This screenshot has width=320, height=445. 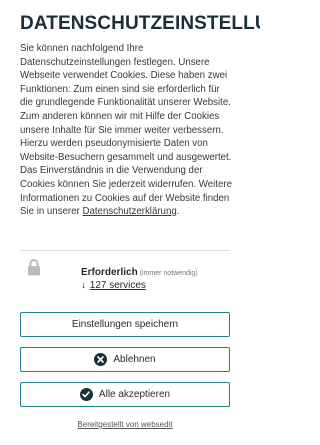 What do you see at coordinates (140, 23) in the screenshot?
I see `dialog-title: DATENSCHUTZEINSTELLUN` at bounding box center [140, 23].